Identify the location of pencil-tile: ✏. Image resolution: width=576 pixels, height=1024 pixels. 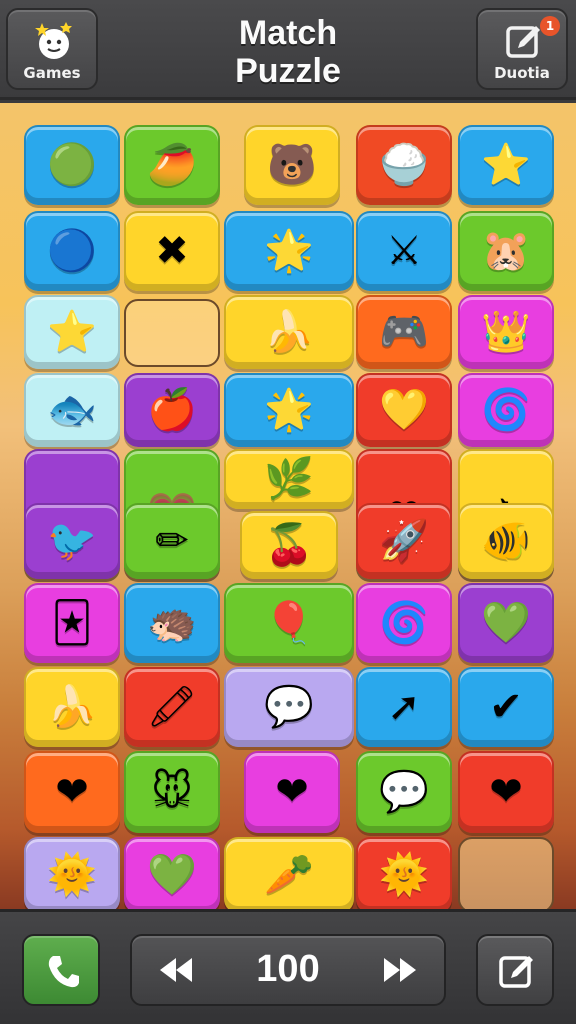
(172, 541).